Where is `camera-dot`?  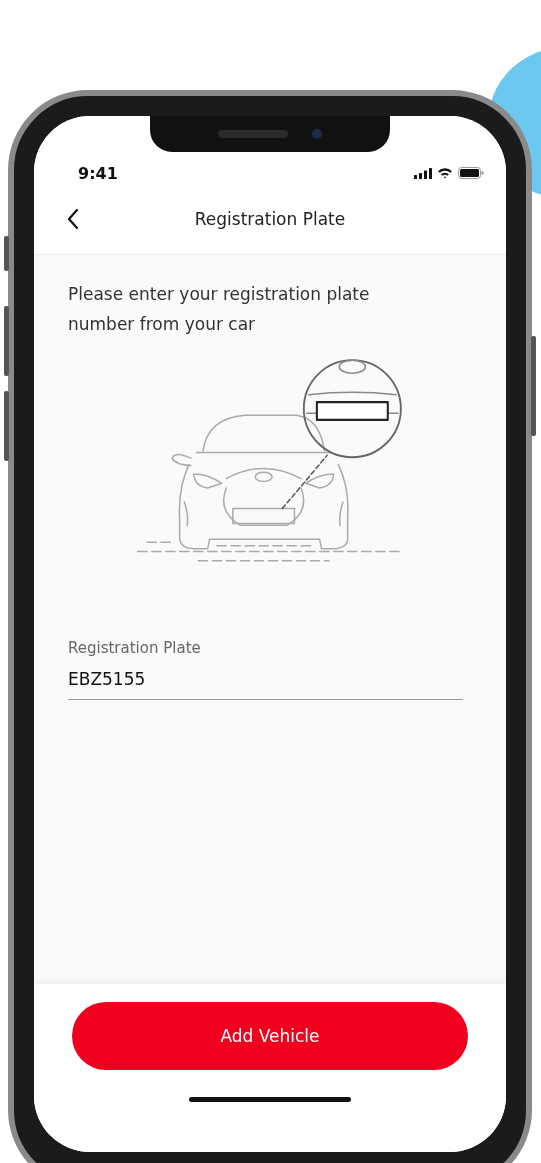
camera-dot is located at coordinates (317, 134).